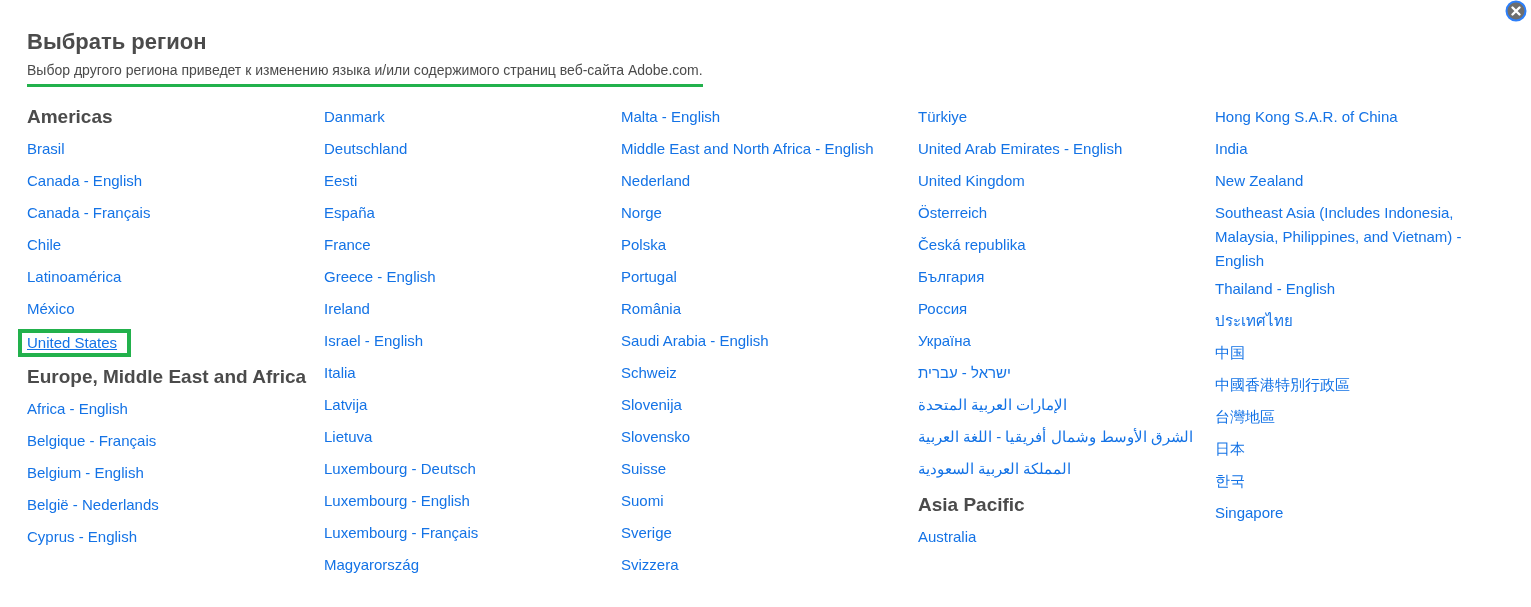 This screenshot has height=607, width=1531. What do you see at coordinates (347, 309) in the screenshot?
I see `region-link: Ireland` at bounding box center [347, 309].